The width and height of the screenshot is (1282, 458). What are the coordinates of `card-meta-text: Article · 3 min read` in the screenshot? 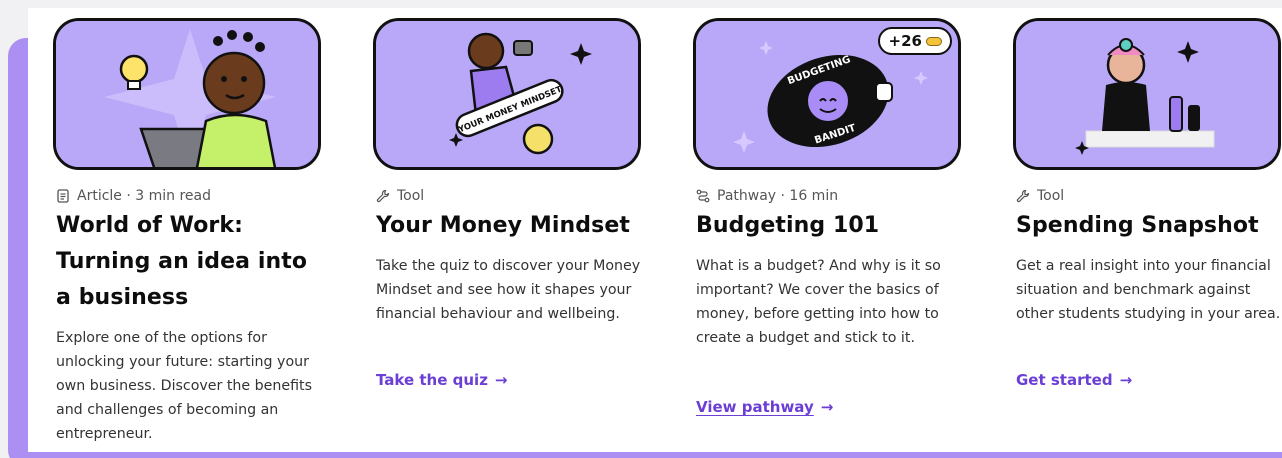 It's located at (144, 196).